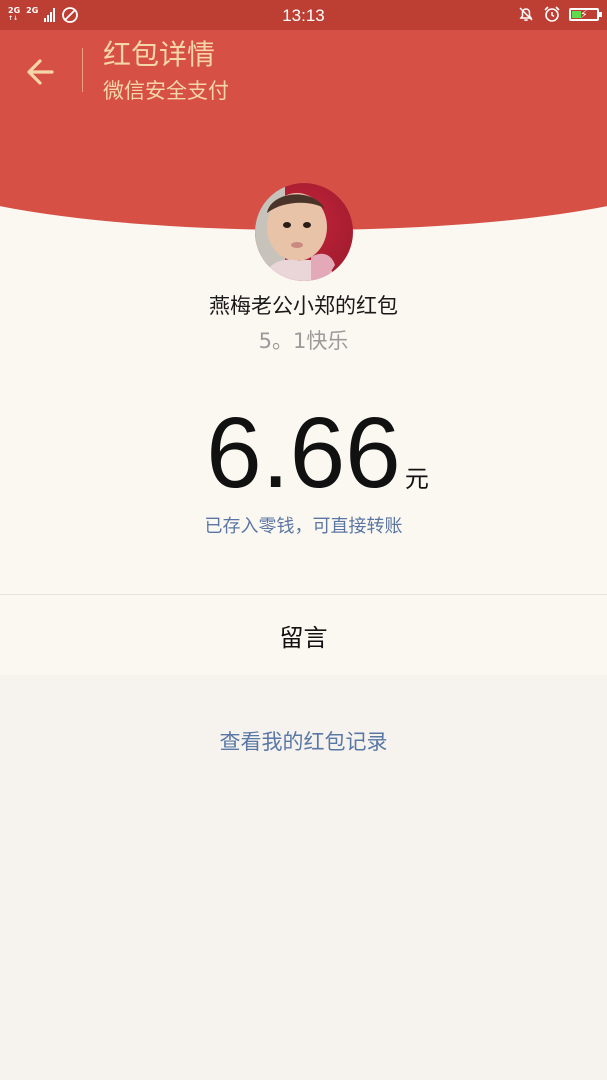 The image size is (607, 1080). What do you see at coordinates (166, 91) in the screenshot?
I see `page-subtitle: 微信安全支付` at bounding box center [166, 91].